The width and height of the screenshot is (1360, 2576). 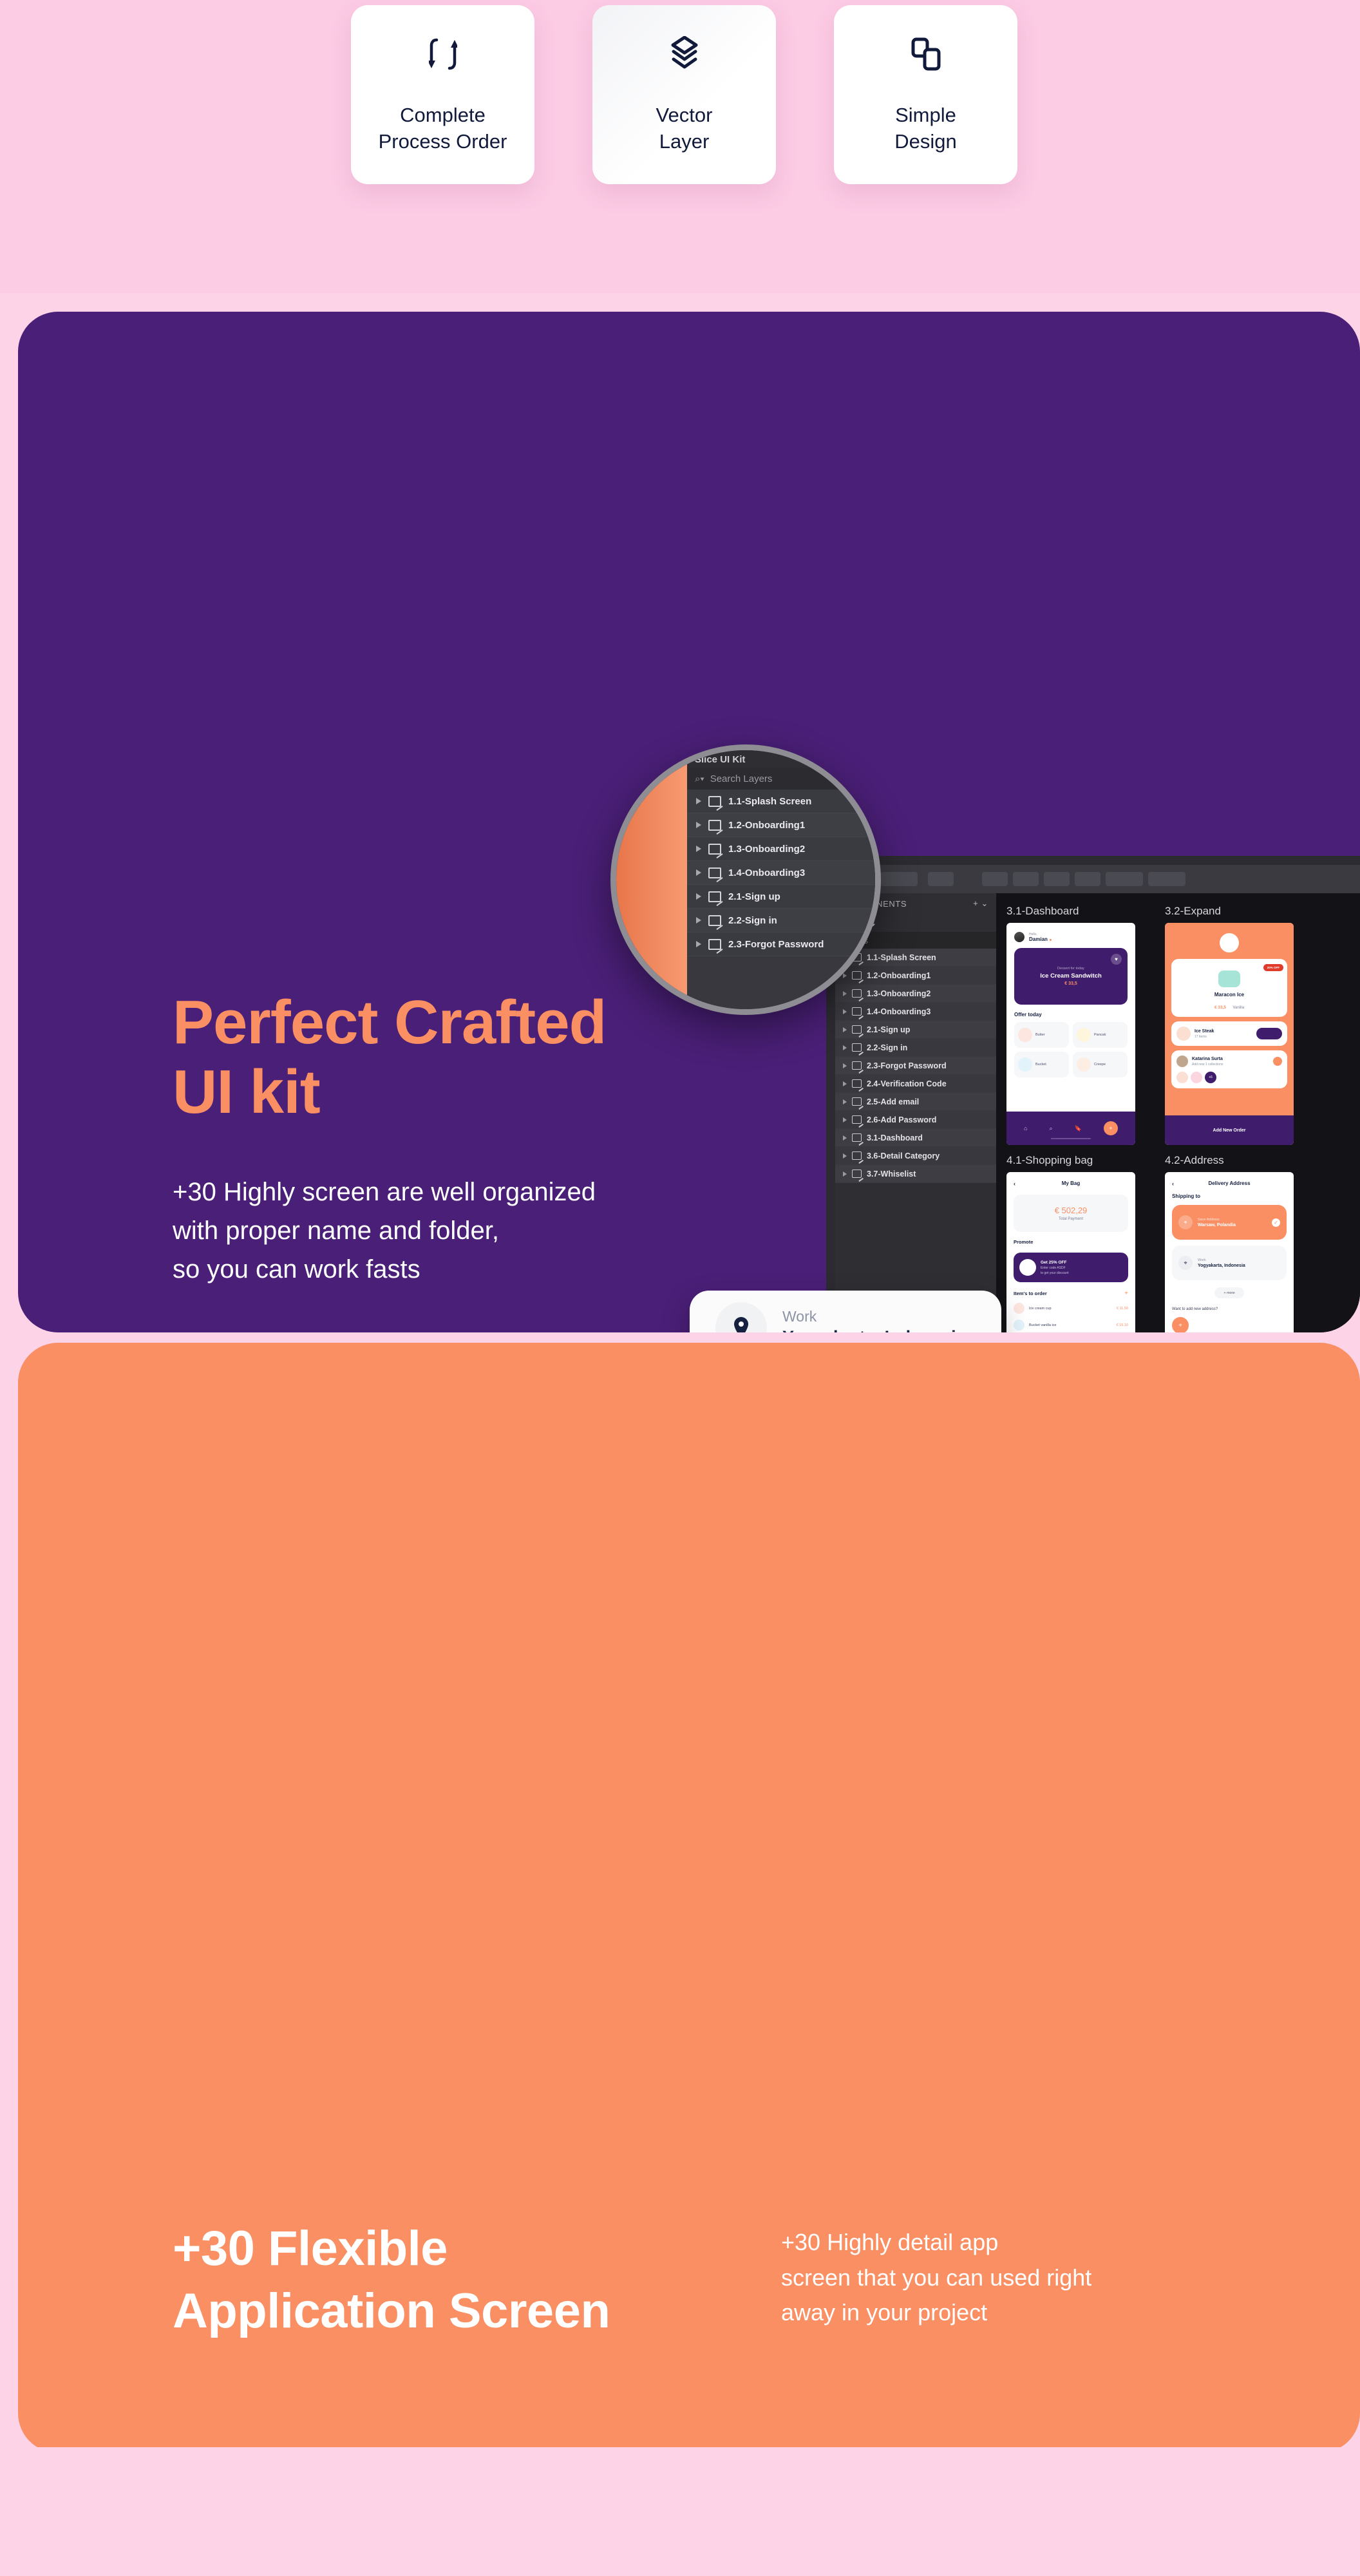 What do you see at coordinates (1071, 1308) in the screenshot?
I see `bag-item: Ice cream cup € 11.50` at bounding box center [1071, 1308].